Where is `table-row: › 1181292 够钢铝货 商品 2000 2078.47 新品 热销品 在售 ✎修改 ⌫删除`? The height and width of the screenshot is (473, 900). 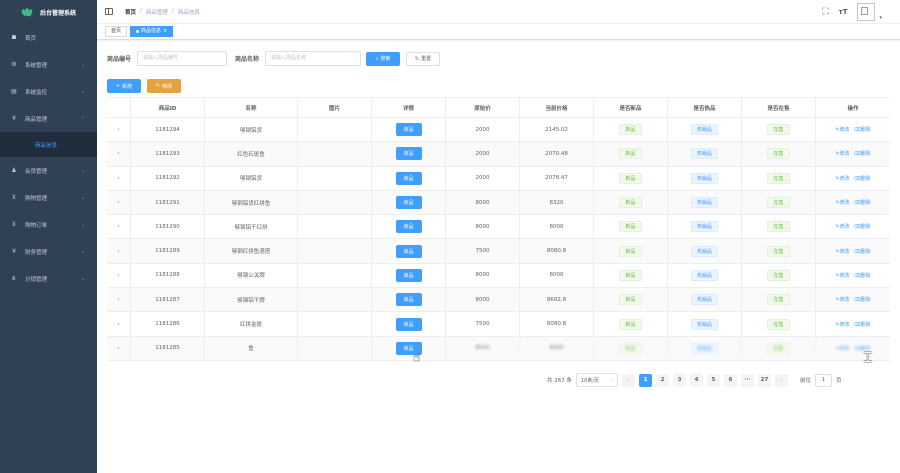
table-row: › 1181292 够钢铝货 商品 2000 2078.47 新品 热销品 在售 ✎修改 ⌫删除 is located at coordinates (498, 178).